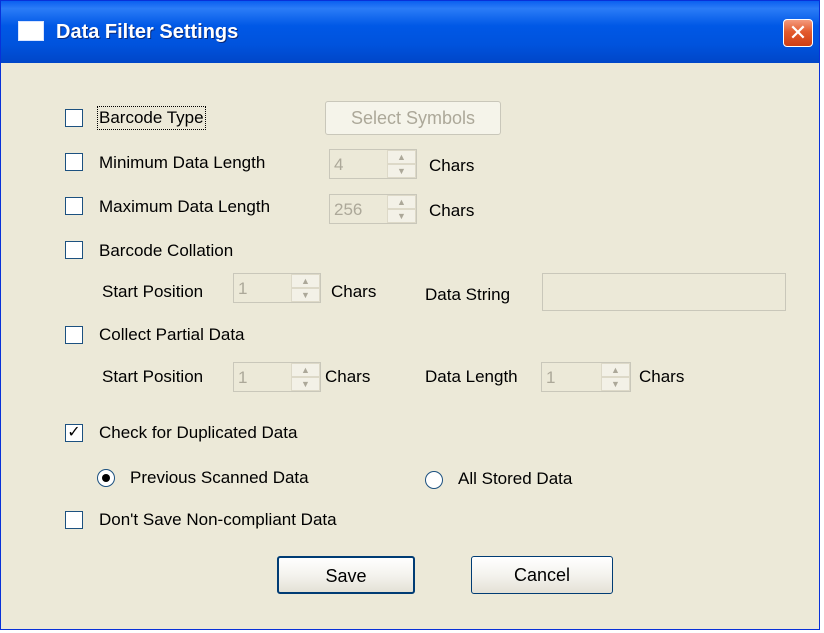 The height and width of the screenshot is (633, 824). What do you see at coordinates (219, 478) in the screenshot?
I see `radio-previous-label: Previous Scanned Data` at bounding box center [219, 478].